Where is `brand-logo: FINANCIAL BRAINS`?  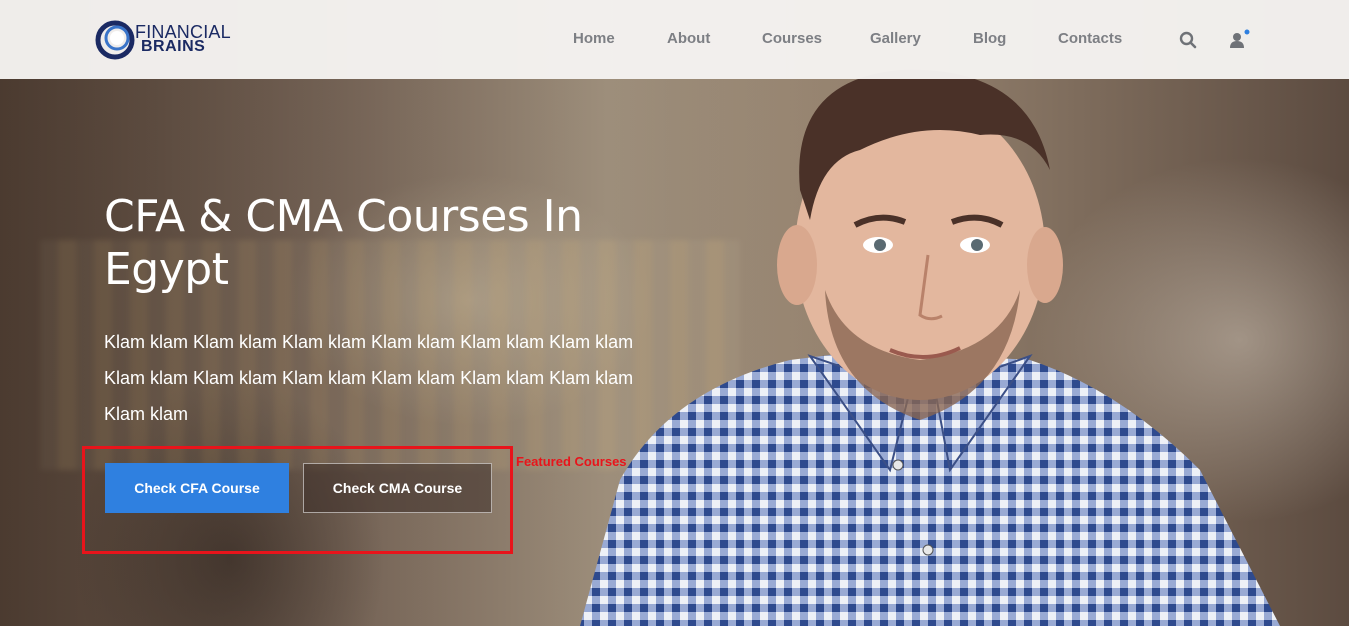 brand-logo: FINANCIAL BRAINS is located at coordinates (170, 40).